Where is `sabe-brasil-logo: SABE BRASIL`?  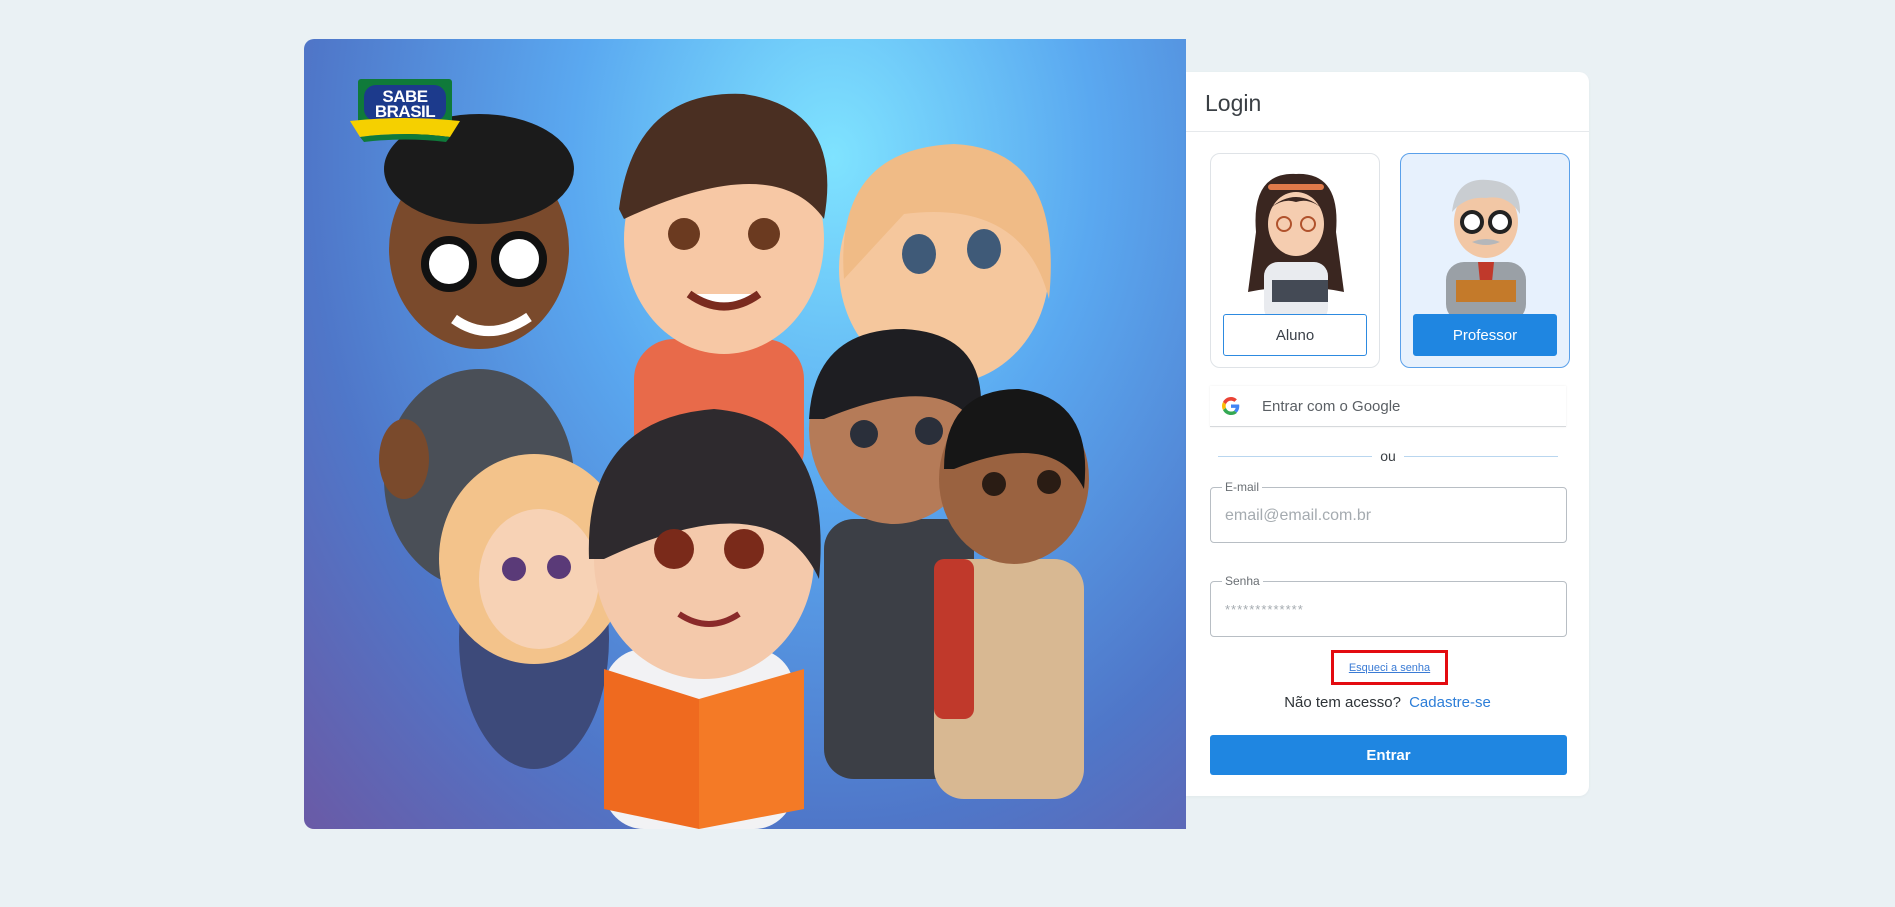
sabe-brasil-logo: SABE BRASIL is located at coordinates (405, 111).